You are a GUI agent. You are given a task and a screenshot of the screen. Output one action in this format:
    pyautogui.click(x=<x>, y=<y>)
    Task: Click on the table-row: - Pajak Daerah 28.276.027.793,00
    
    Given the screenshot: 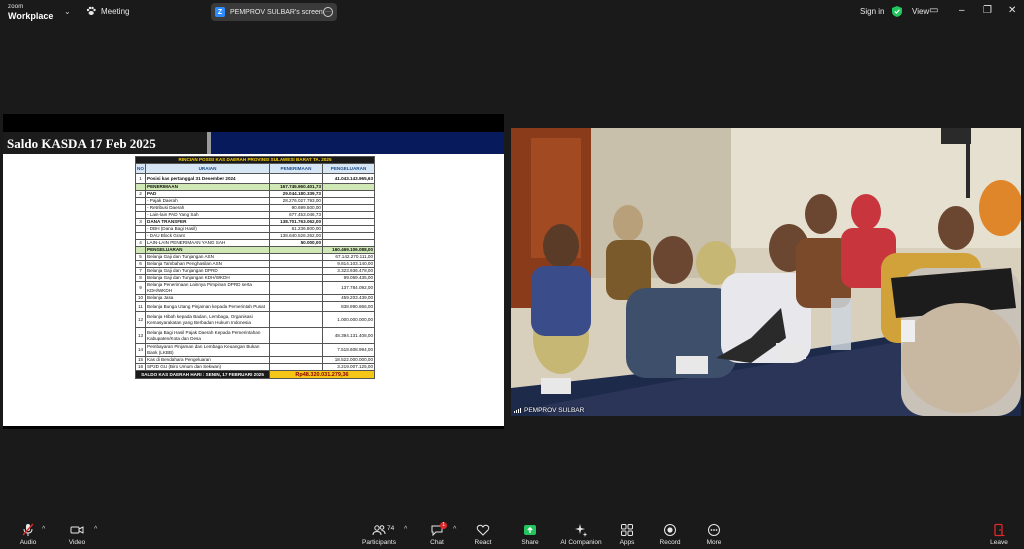 What is the action you would take?
    pyautogui.click(x=255, y=201)
    